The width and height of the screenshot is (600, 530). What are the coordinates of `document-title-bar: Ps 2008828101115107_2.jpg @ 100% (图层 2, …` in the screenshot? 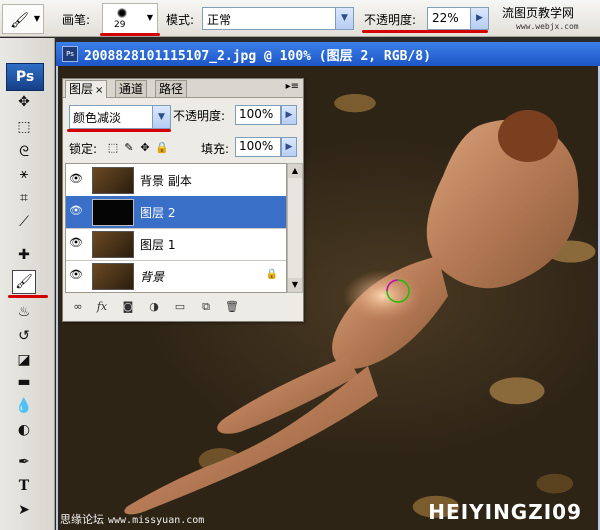 It's located at (328, 54).